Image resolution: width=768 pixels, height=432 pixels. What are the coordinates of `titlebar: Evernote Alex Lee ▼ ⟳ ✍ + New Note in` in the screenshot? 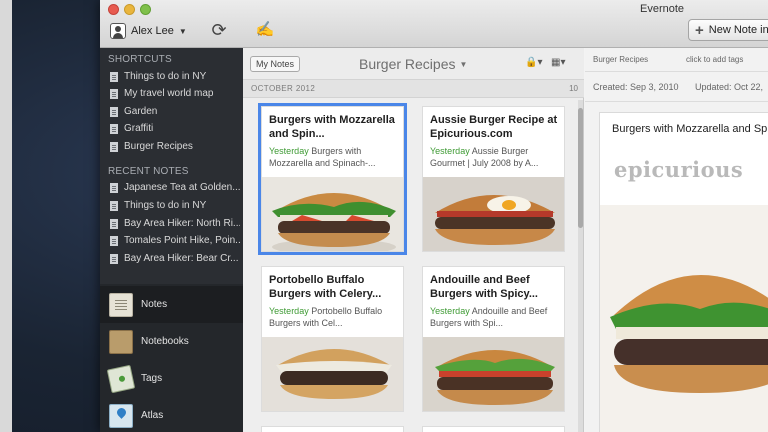 It's located at (434, 24).